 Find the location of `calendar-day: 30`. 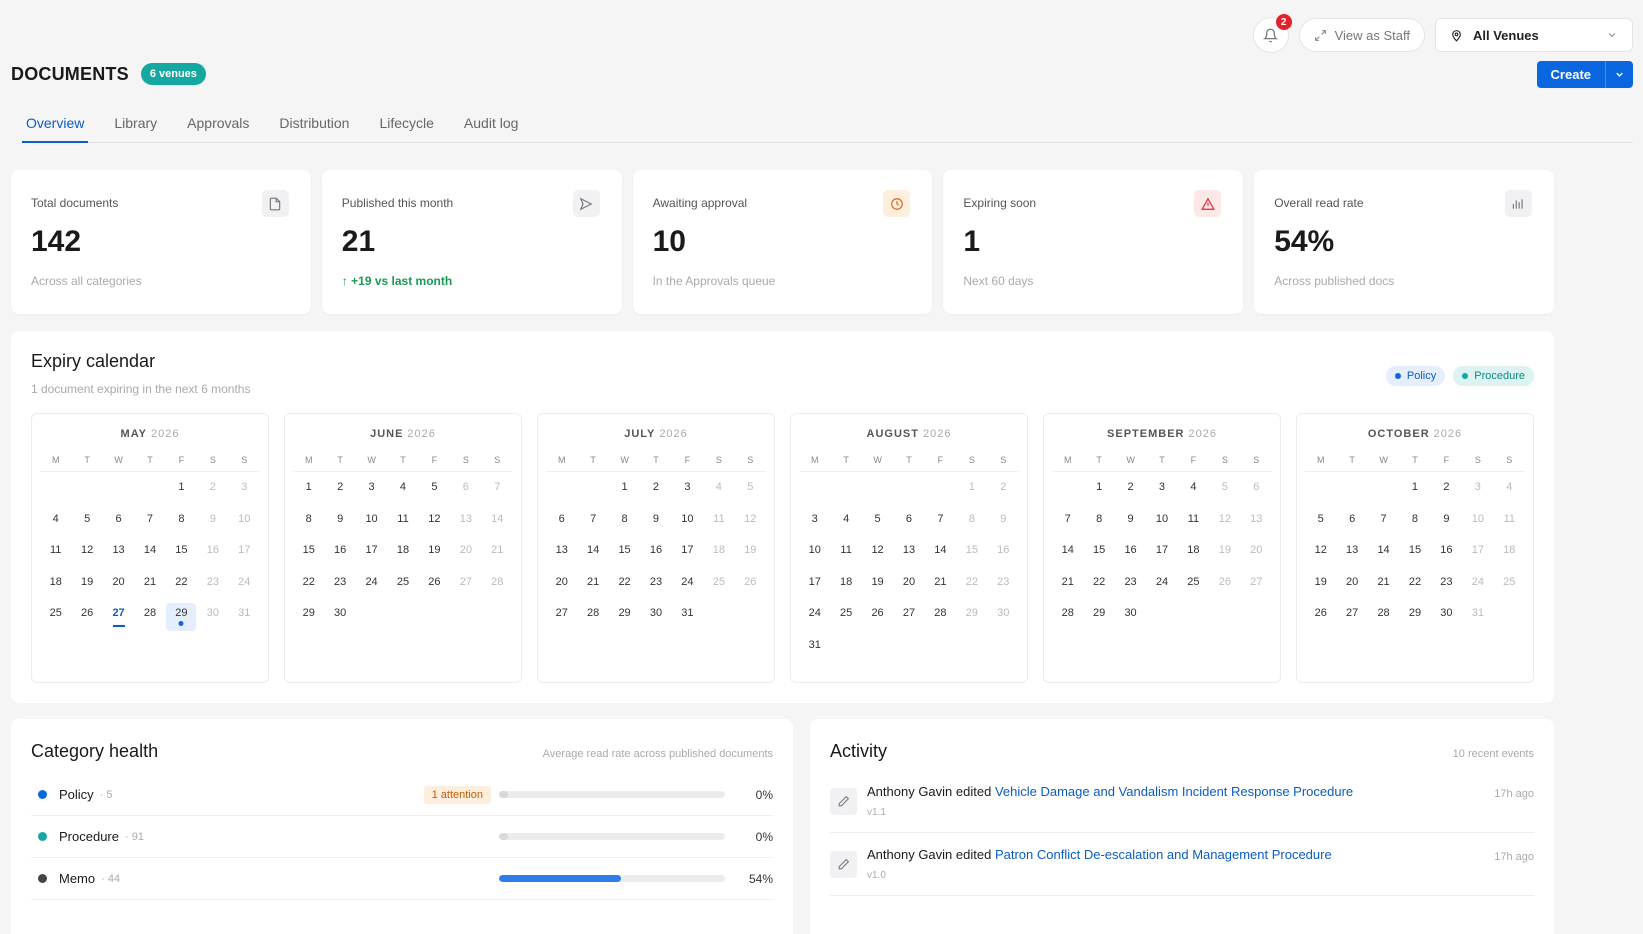

calendar-day: 30 is located at coordinates (339, 614).